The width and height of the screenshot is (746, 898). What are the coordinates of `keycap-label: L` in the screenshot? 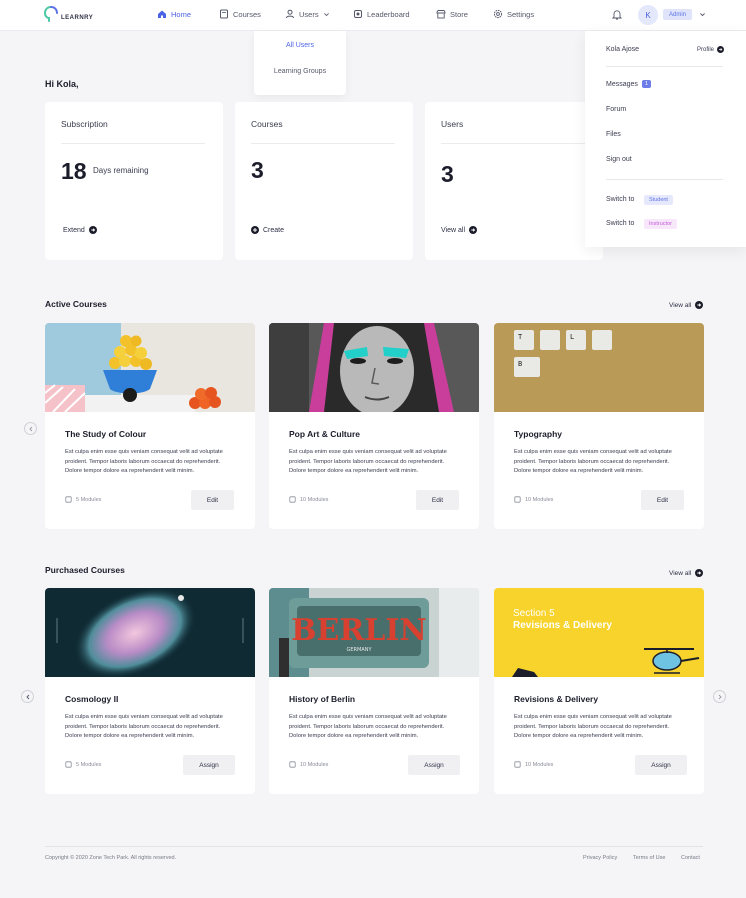 It's located at (572, 337).